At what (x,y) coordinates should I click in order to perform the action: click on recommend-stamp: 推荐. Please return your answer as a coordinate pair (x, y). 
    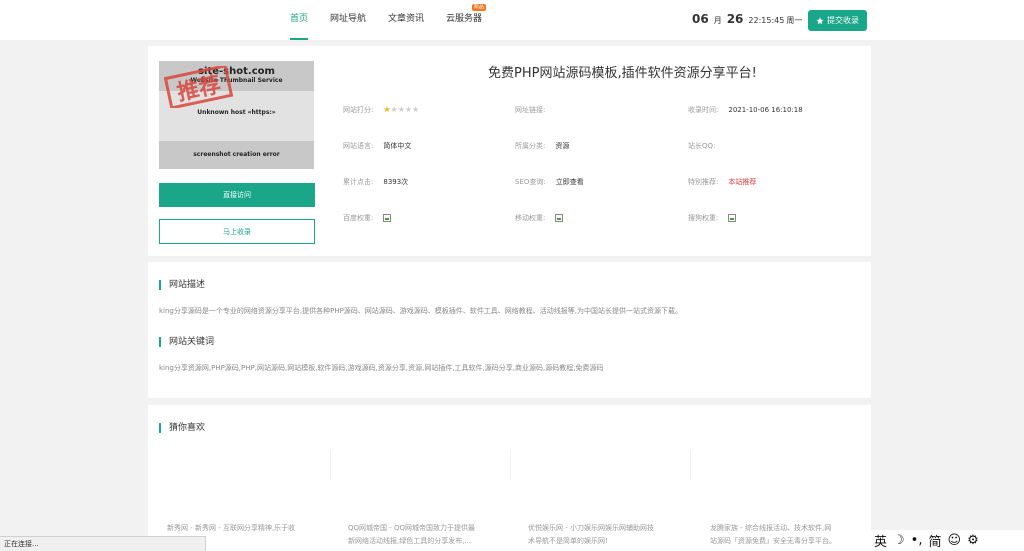
    Looking at the image, I should click on (198, 87).